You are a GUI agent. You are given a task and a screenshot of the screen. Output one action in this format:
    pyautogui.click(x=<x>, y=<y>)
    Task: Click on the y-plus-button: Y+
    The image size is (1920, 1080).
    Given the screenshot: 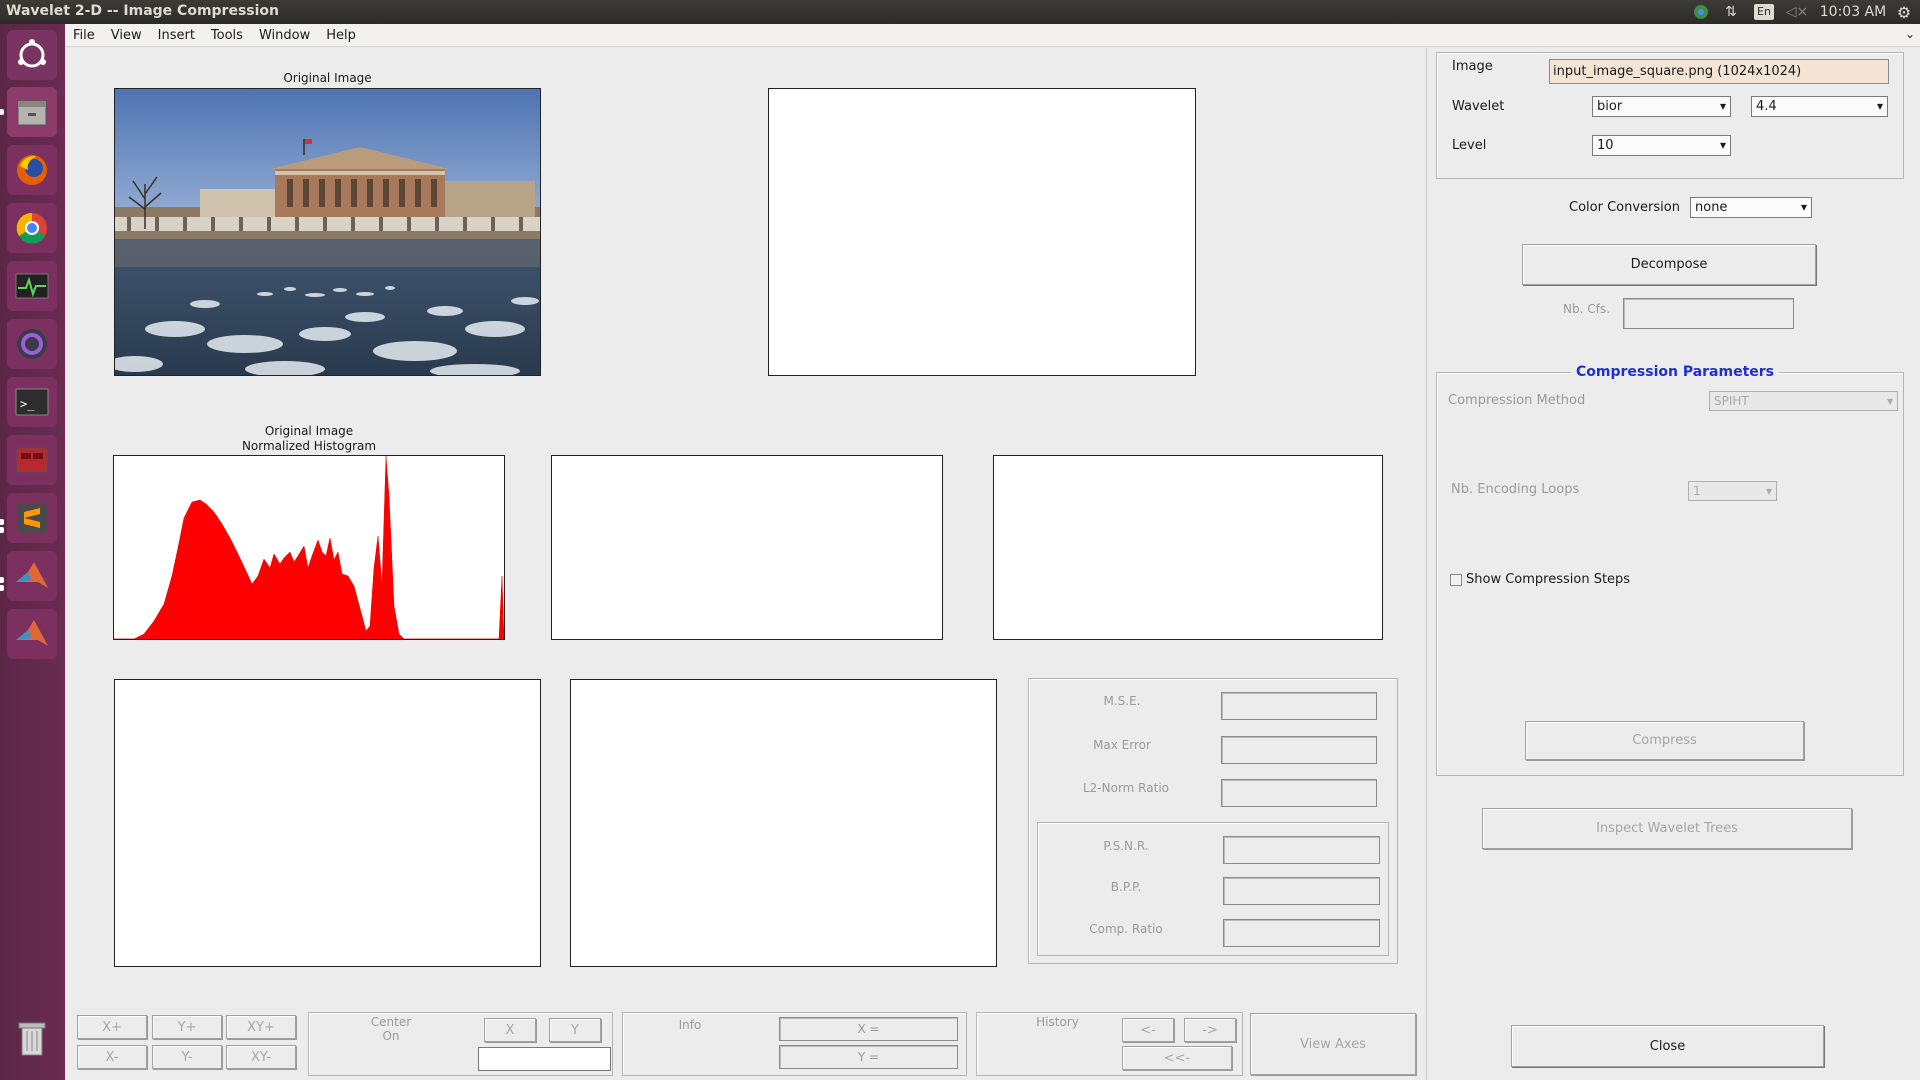 What is the action you would take?
    pyautogui.click(x=187, y=1027)
    